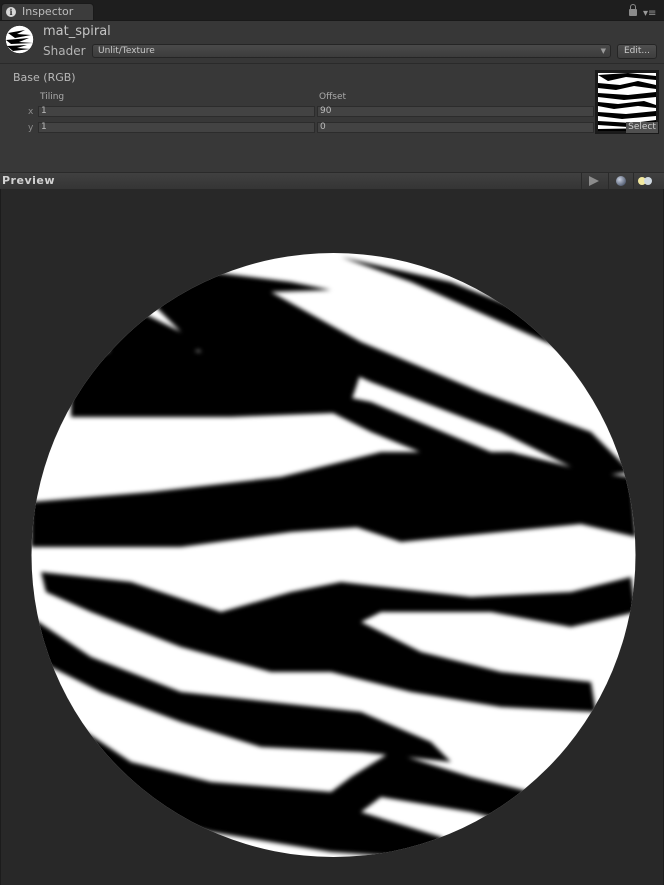 This screenshot has height=885, width=664. What do you see at coordinates (31, 112) in the screenshot?
I see `axis-x-label: x` at bounding box center [31, 112].